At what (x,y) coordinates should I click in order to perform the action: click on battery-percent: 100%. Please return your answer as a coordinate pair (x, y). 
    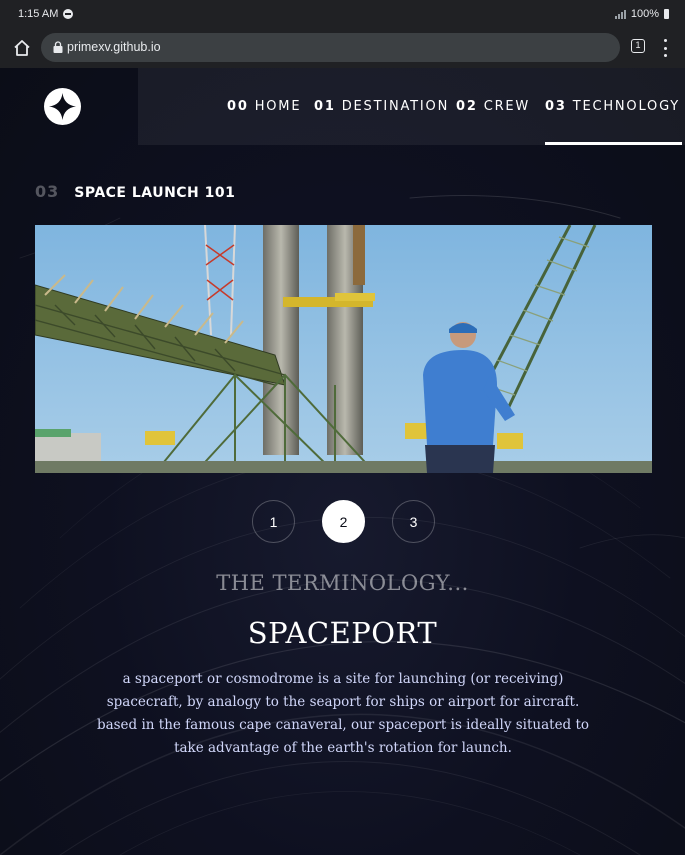
    Looking at the image, I should click on (644, 14).